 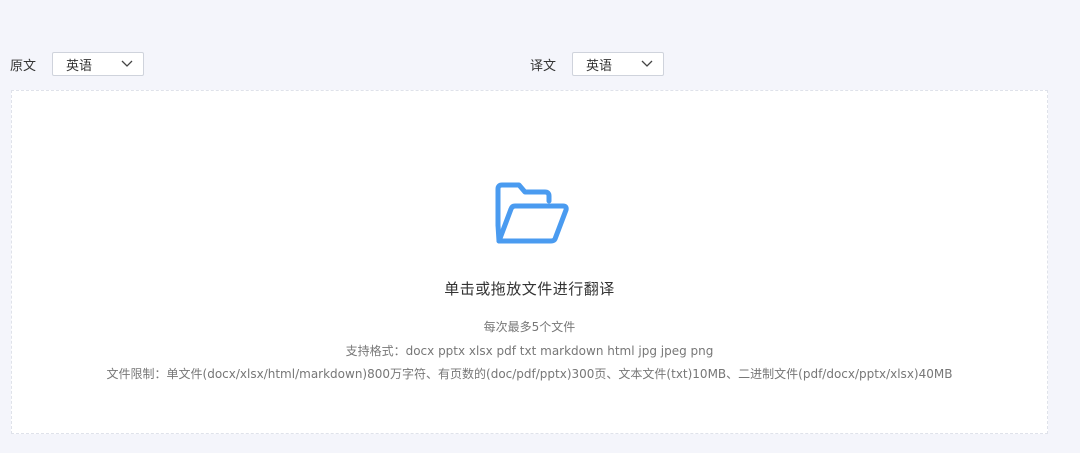 I want to click on language-bar: 原文 英语 译文 英语, so click(x=540, y=64).